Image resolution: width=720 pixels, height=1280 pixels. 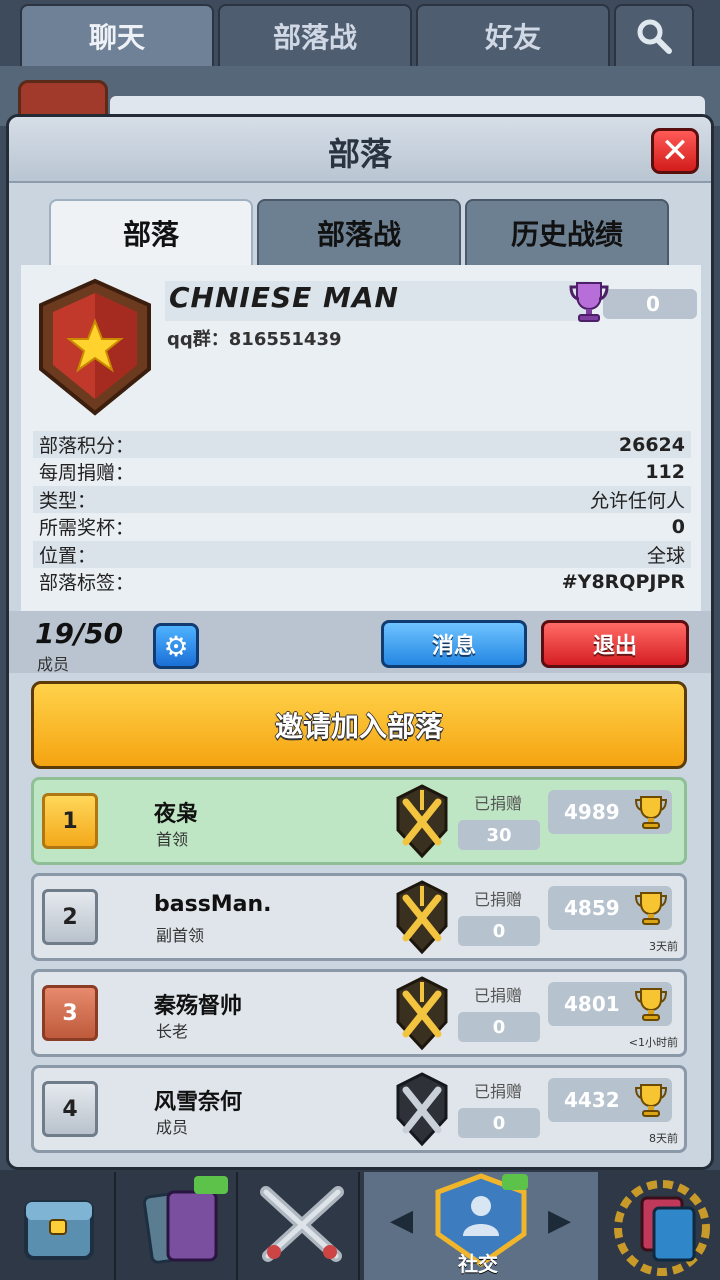 I want to click on gear-icon: ⚙, so click(x=176, y=646).